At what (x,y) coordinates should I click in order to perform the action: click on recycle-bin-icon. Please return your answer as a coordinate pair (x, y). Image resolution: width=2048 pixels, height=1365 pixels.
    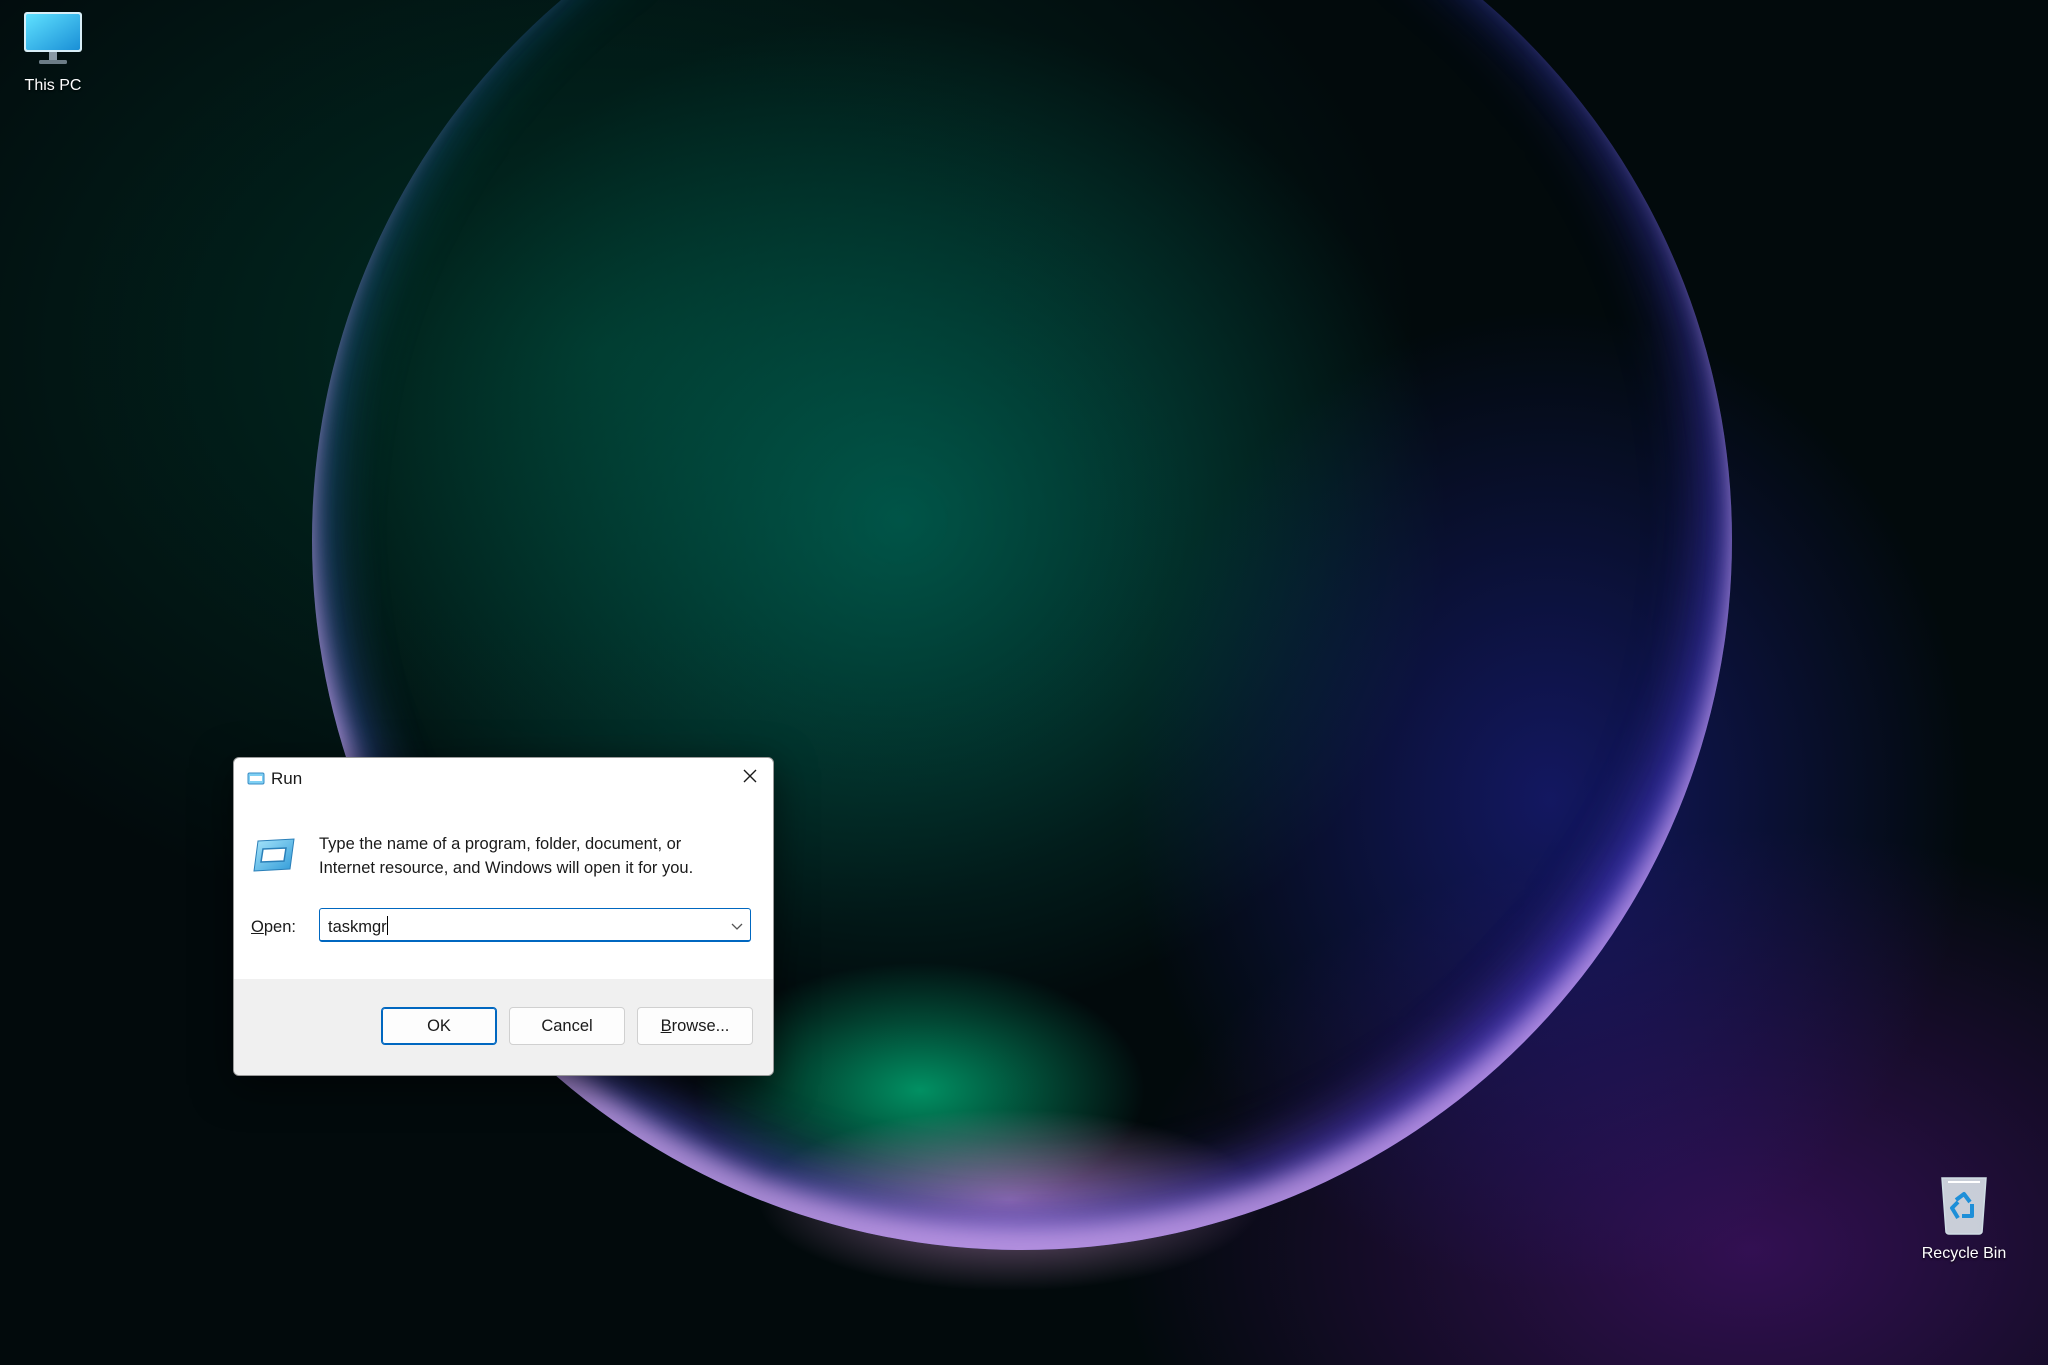
    Looking at the image, I should click on (1964, 1206).